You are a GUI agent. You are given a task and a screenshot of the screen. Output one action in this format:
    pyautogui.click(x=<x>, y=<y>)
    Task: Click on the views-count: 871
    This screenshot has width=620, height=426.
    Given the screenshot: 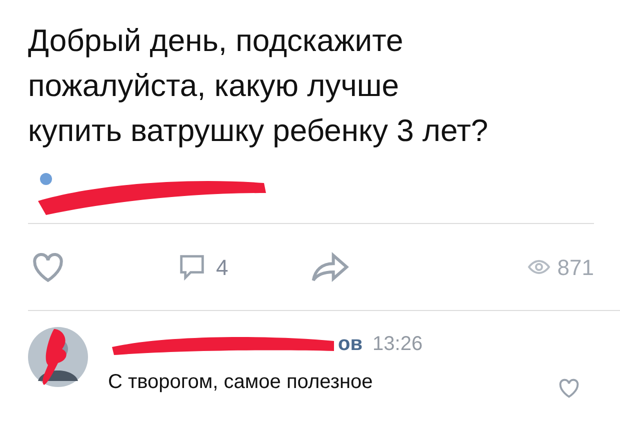 What is the action you would take?
    pyautogui.click(x=575, y=268)
    